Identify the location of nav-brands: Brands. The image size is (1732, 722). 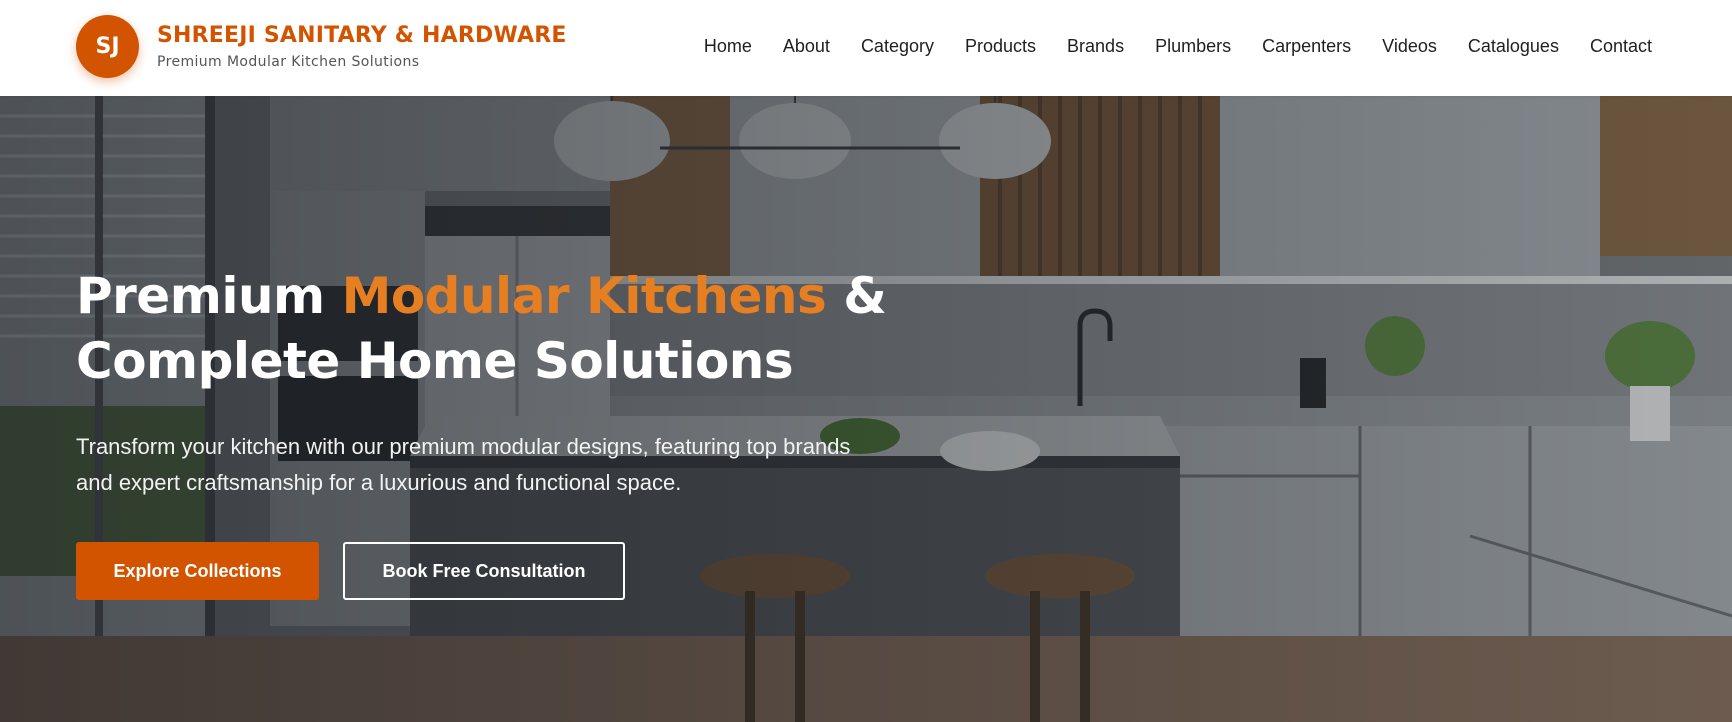
(1095, 46).